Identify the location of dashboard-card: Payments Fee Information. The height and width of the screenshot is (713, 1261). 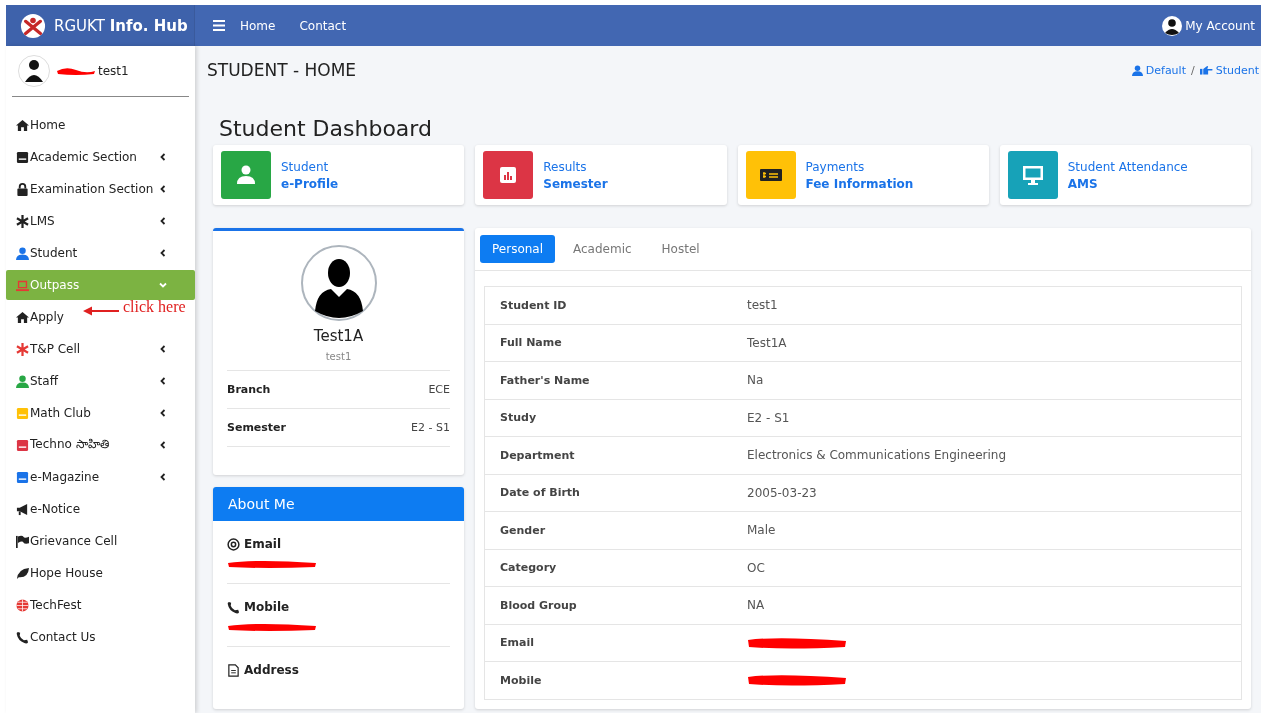
(863, 175).